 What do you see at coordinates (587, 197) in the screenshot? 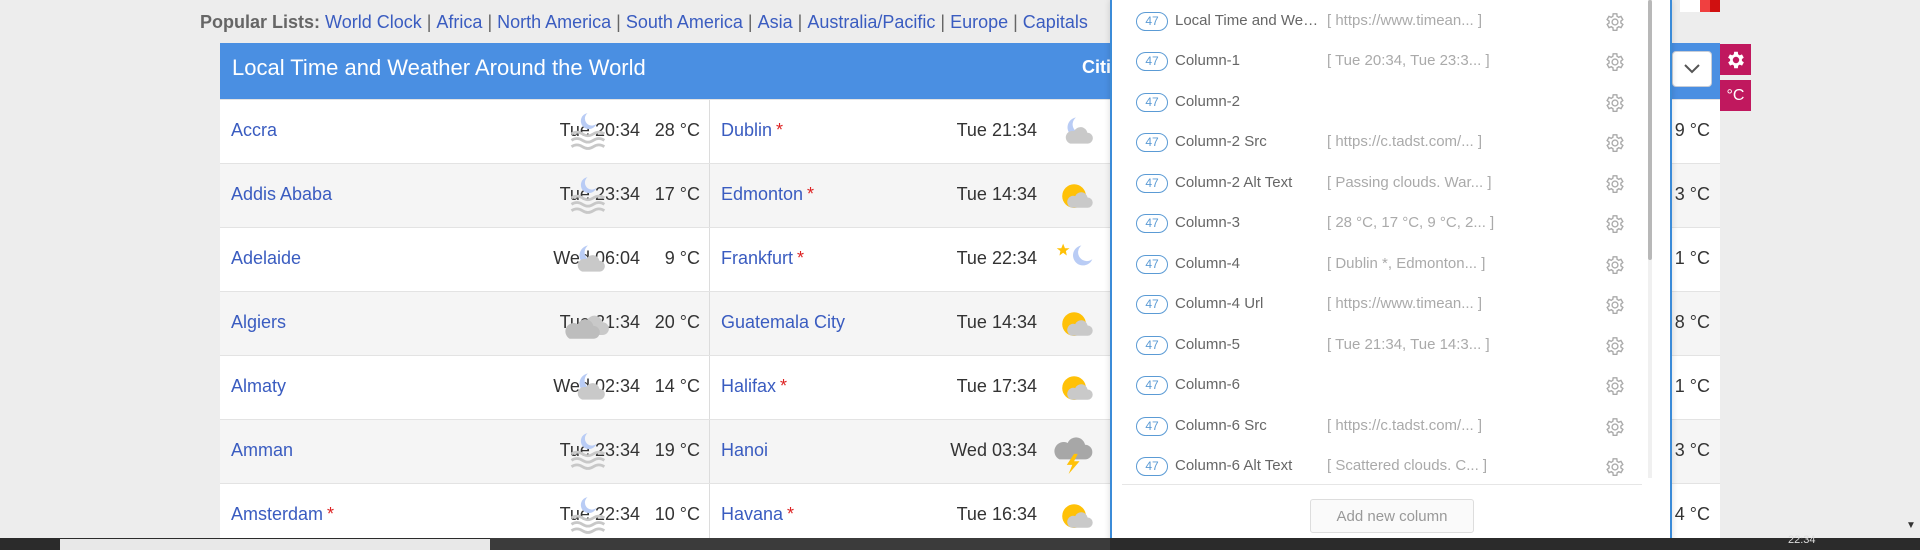
I see `night-fog-icon` at bounding box center [587, 197].